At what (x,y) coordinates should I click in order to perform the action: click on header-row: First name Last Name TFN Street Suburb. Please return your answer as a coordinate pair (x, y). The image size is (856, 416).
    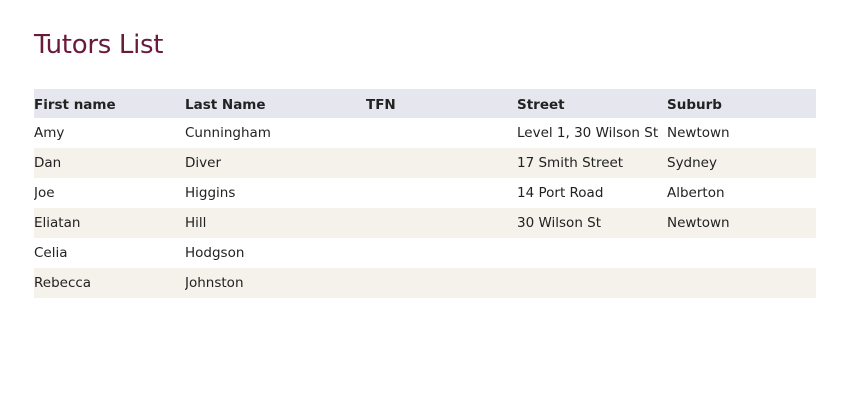
    Looking at the image, I should click on (425, 103).